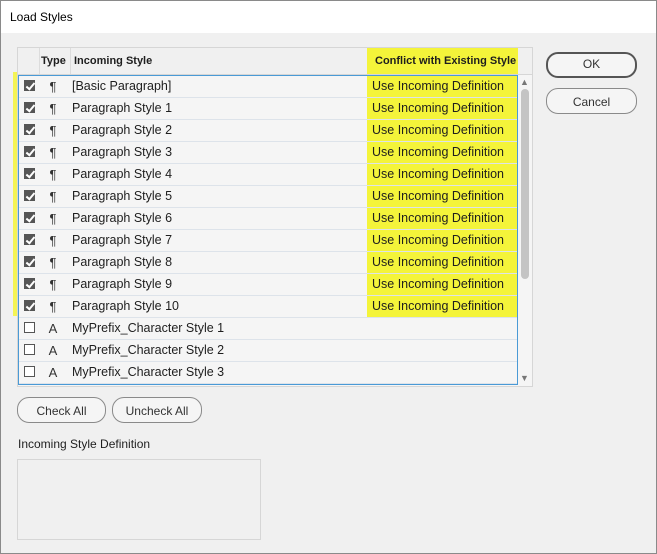 The image size is (657, 554). Describe the element at coordinates (122, 108) in the screenshot. I see `style-name: Paragraph Style 1` at that location.